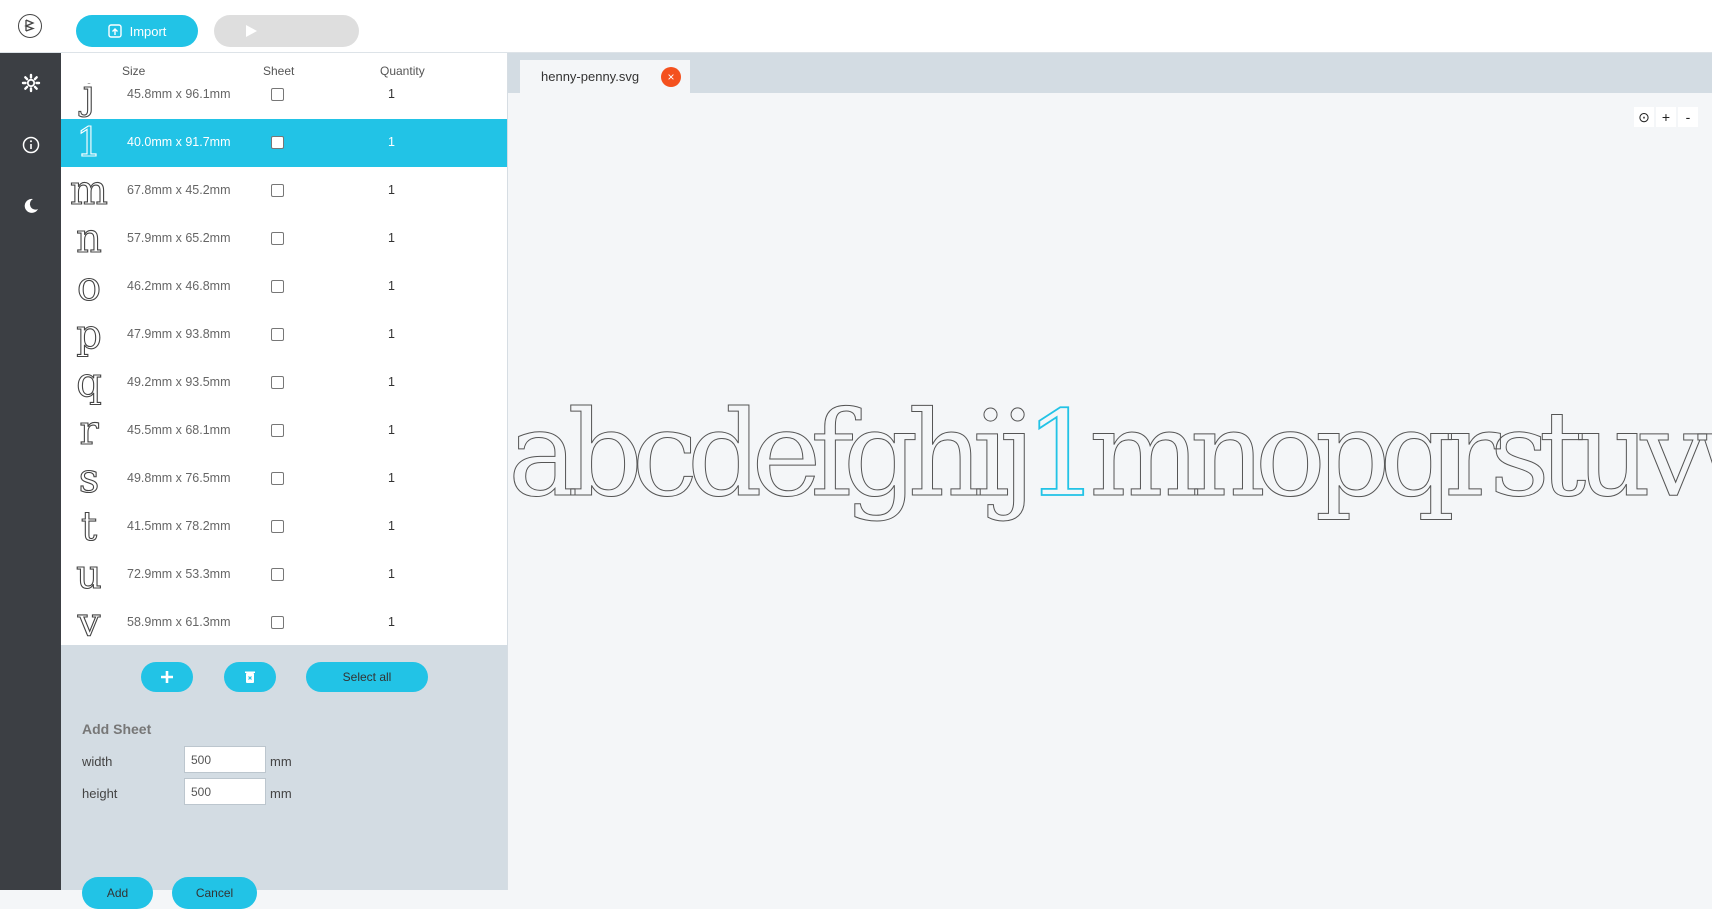 This screenshot has width=1712, height=909. I want to click on trash-icon, so click(250, 677).